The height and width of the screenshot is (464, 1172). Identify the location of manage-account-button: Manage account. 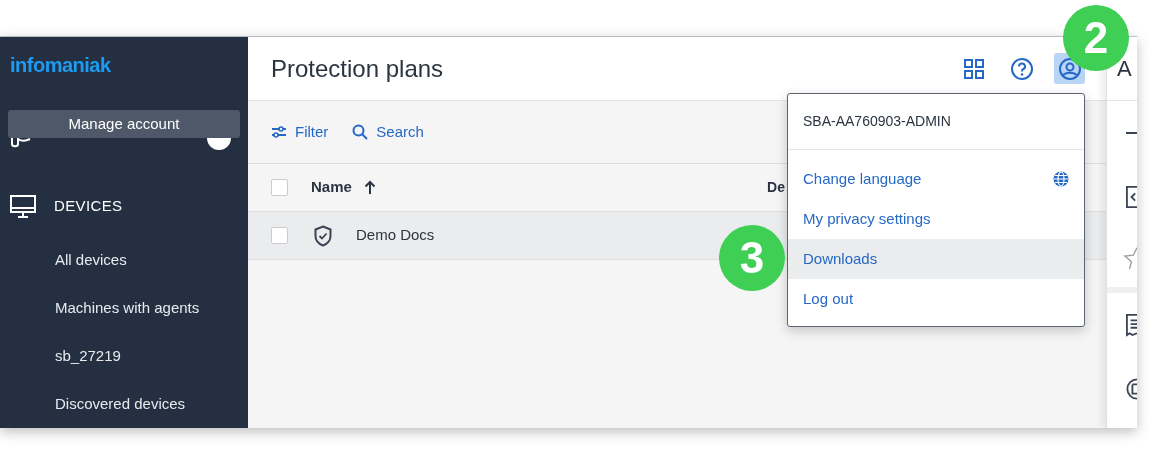
(124, 124).